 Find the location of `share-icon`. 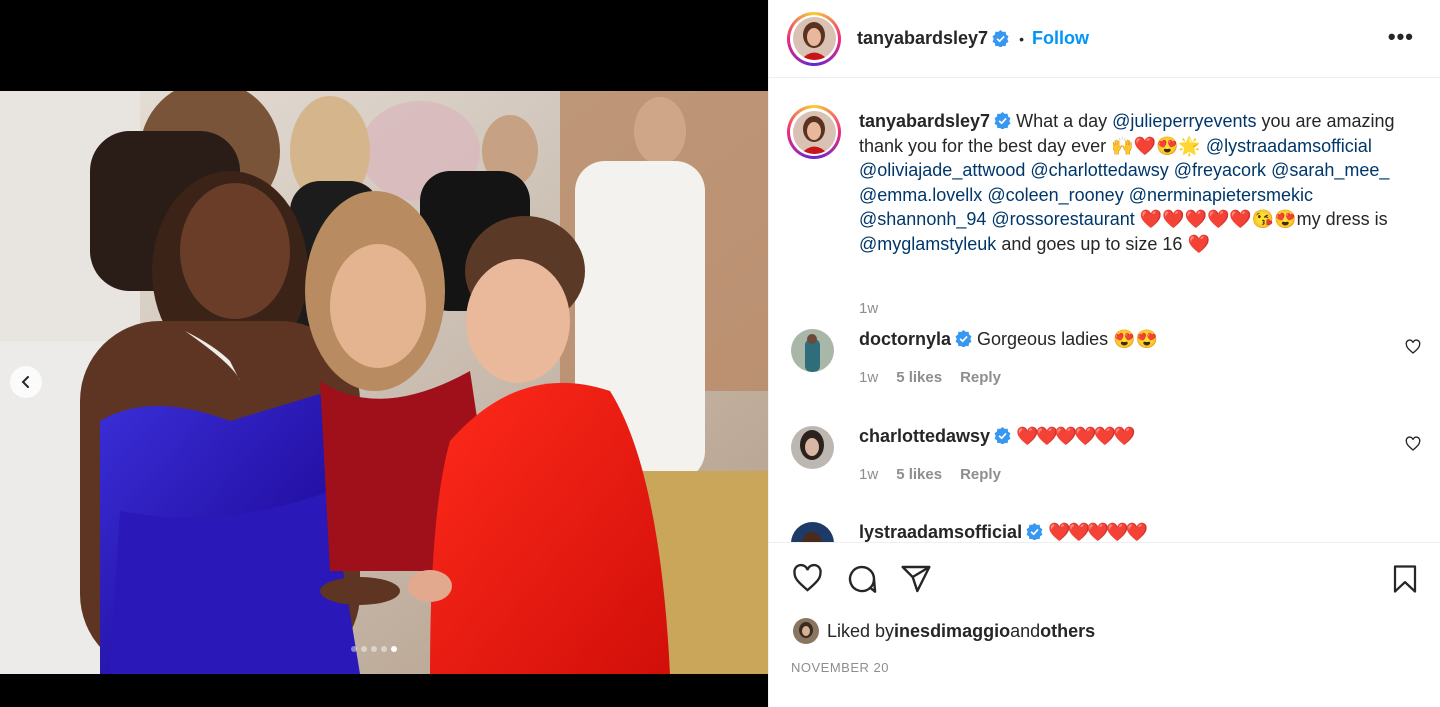

share-icon is located at coordinates (916, 579).